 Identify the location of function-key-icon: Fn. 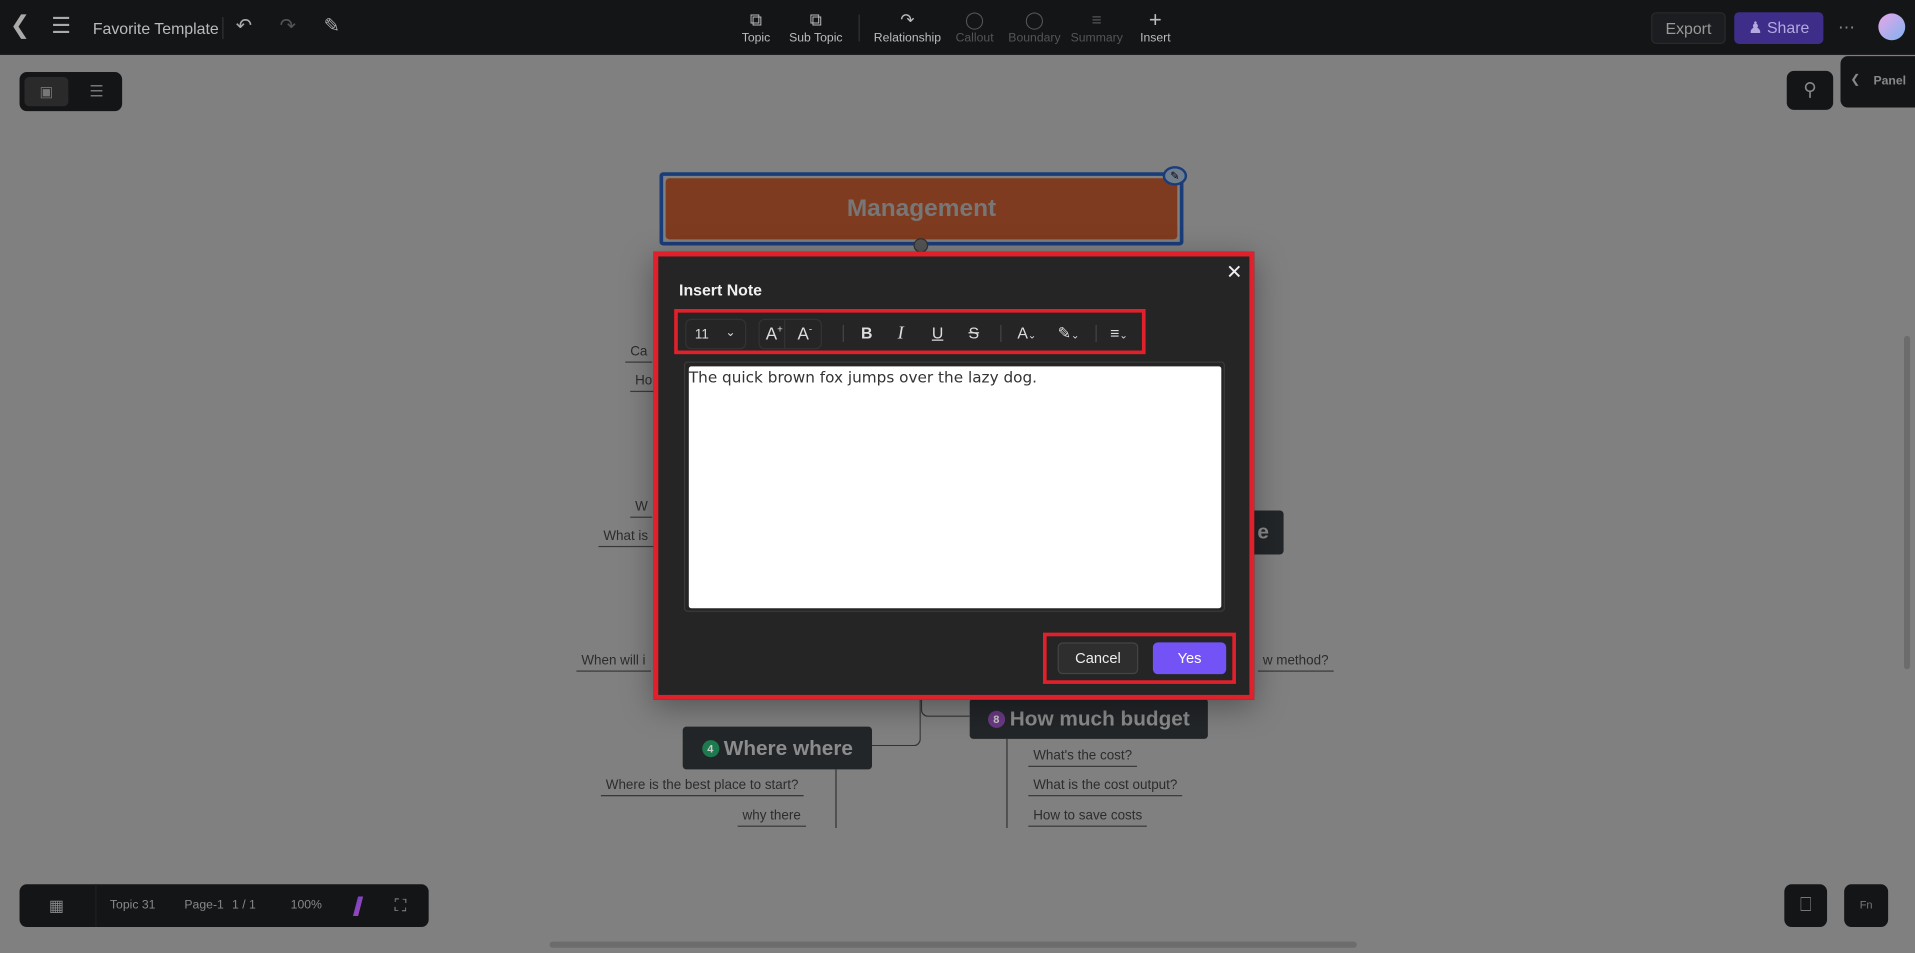
(1866, 905).